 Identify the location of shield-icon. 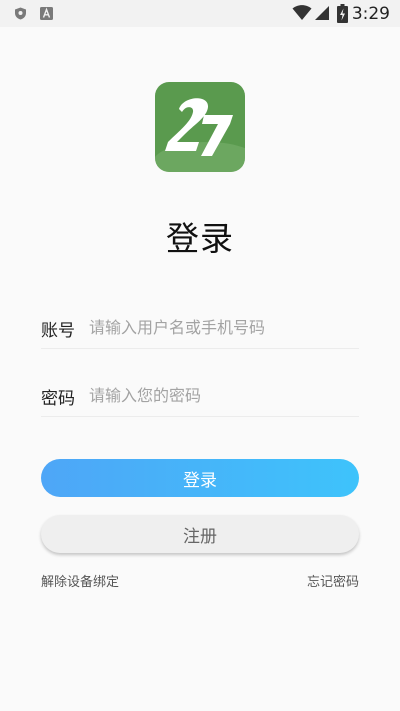
(20, 13).